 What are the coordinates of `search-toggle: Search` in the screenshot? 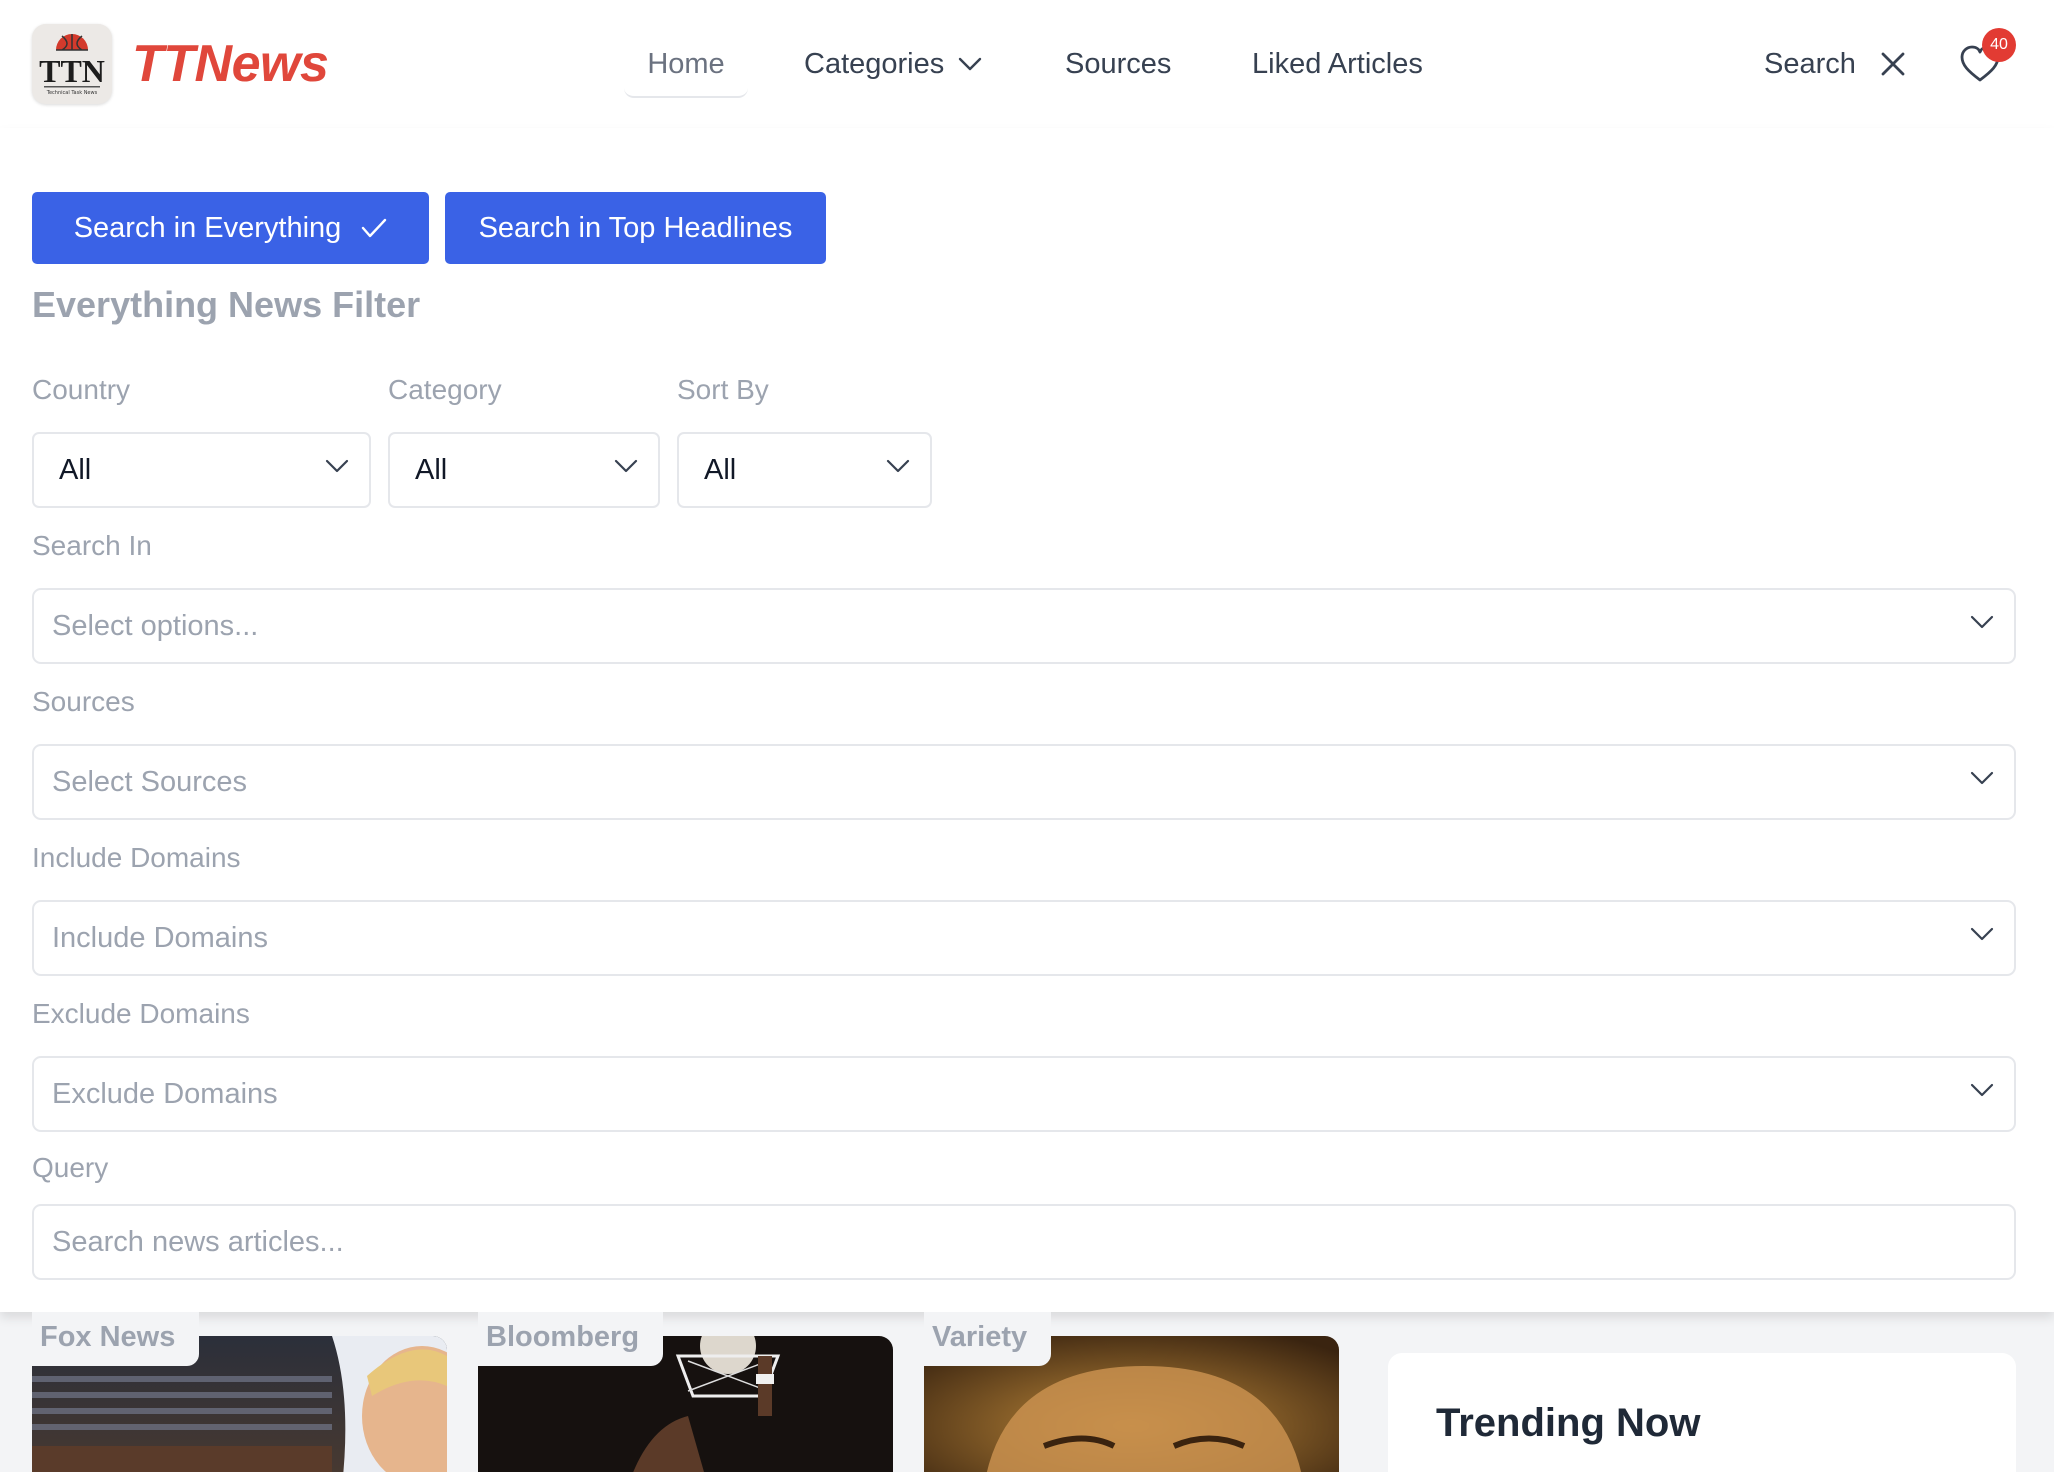 It's located at (1835, 64).